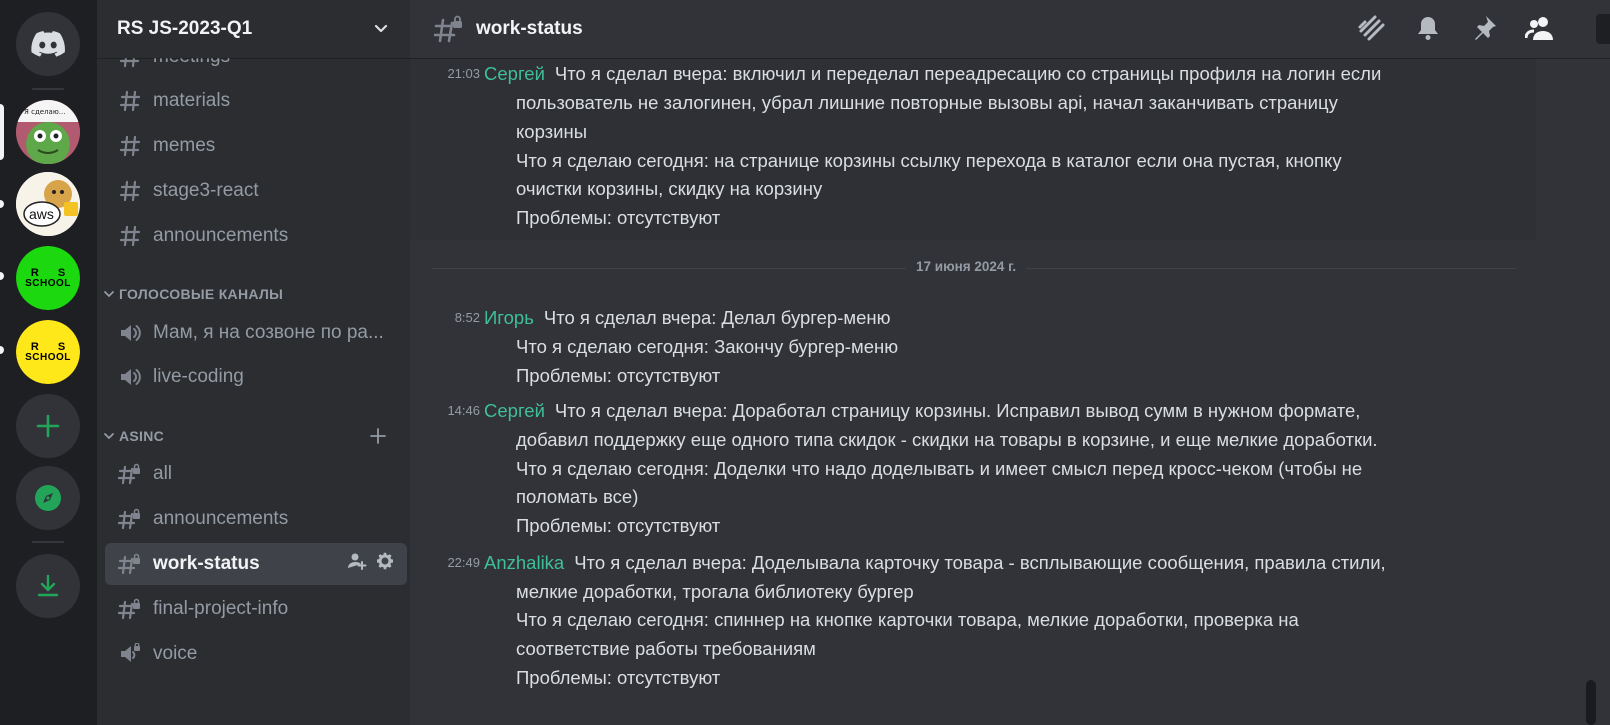  Describe the element at coordinates (184, 145) in the screenshot. I see `channel-label: memes` at that location.